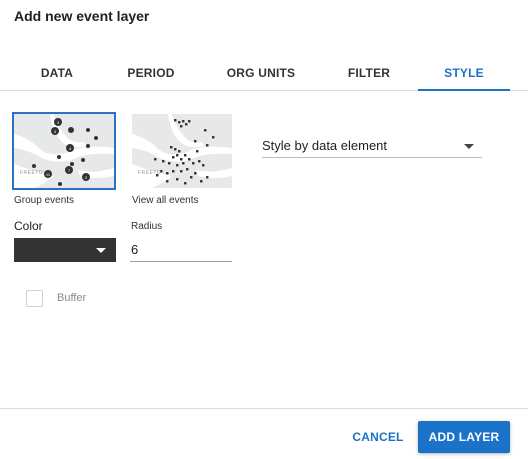  What do you see at coordinates (147, 226) in the screenshot?
I see `radius-label: Radius` at bounding box center [147, 226].